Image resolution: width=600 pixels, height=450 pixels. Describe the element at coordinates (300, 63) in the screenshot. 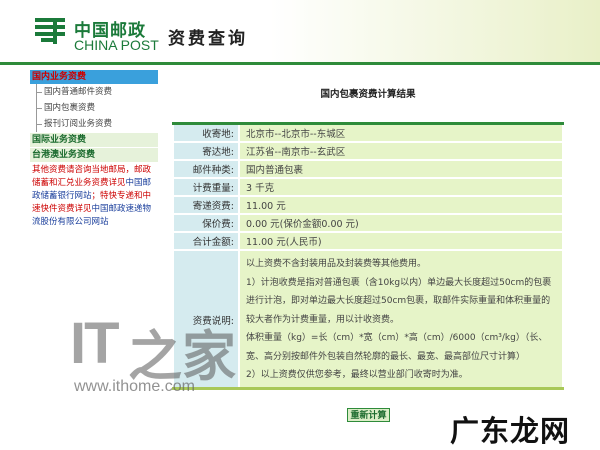

I see `header-divider` at that location.